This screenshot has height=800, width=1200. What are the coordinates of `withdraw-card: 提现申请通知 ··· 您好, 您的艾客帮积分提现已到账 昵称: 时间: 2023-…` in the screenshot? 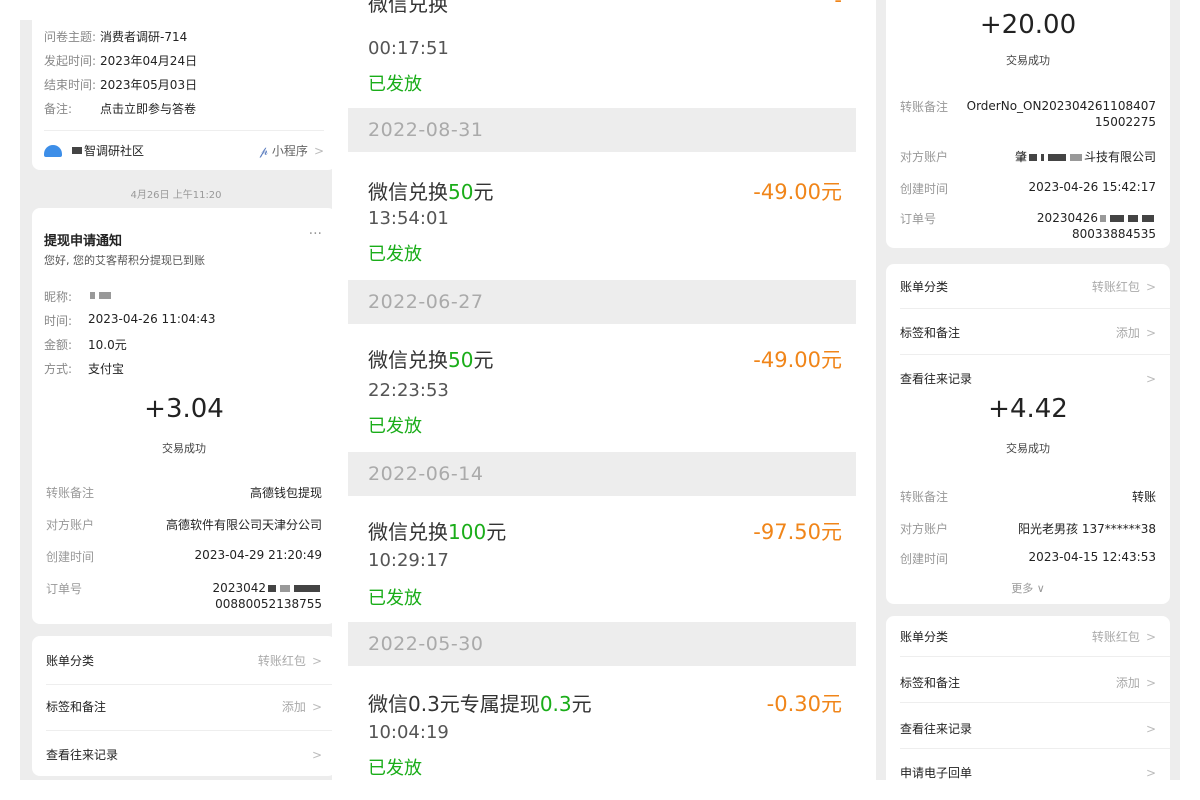 It's located at (182, 298).